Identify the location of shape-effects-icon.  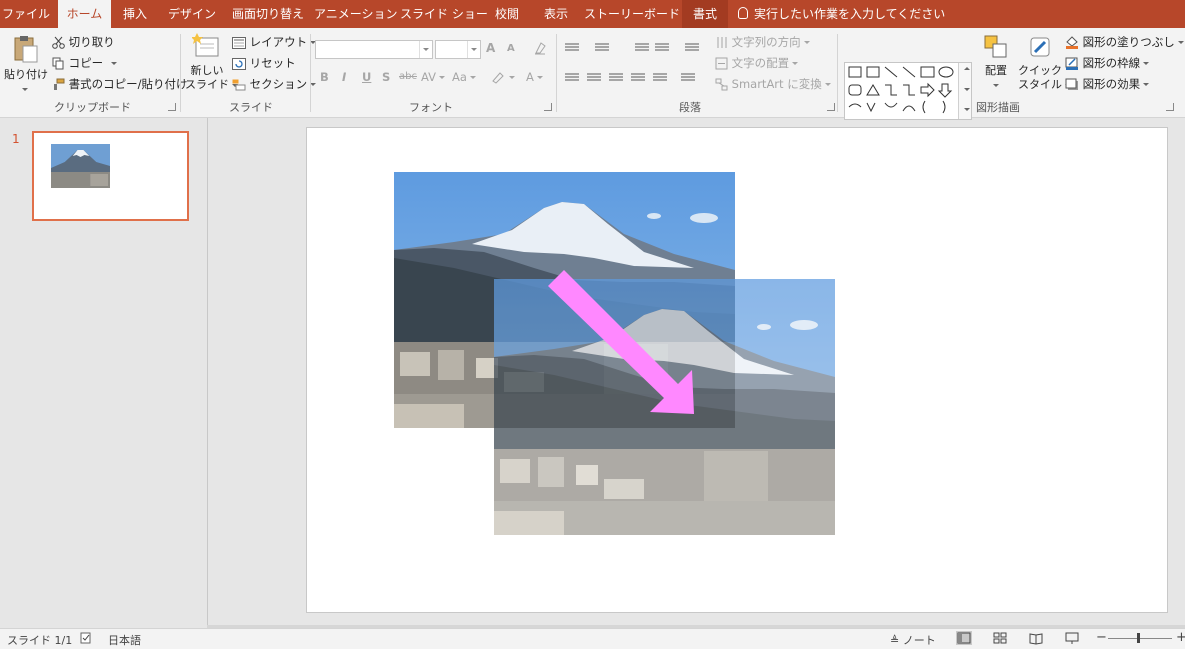
(1071, 84).